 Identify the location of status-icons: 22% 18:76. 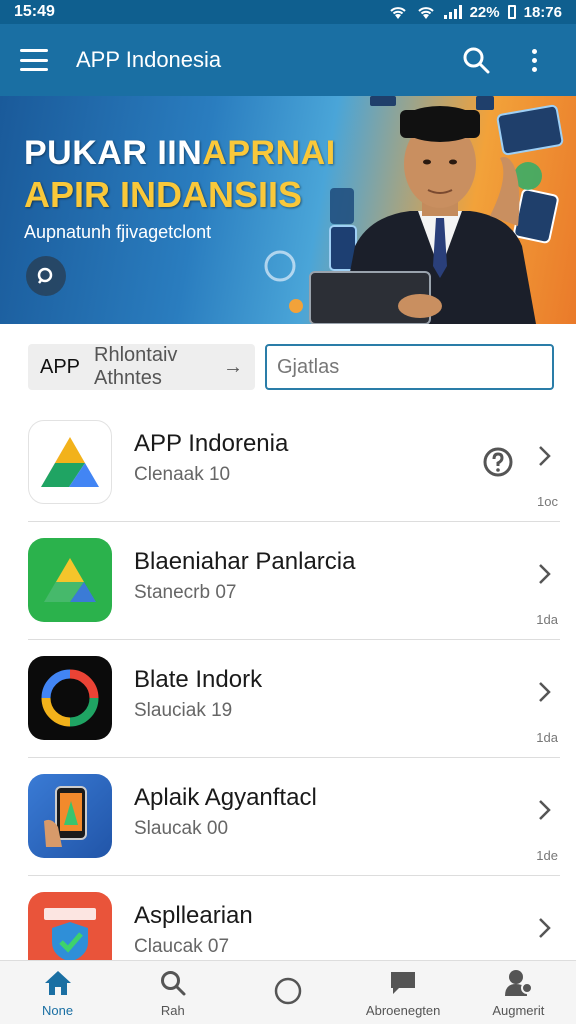
(475, 12).